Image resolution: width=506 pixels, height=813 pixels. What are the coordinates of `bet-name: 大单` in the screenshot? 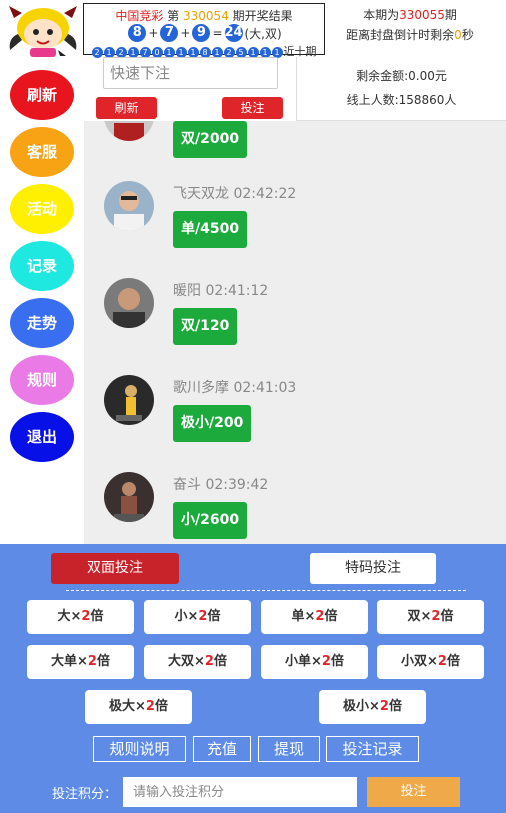 It's located at (64, 661).